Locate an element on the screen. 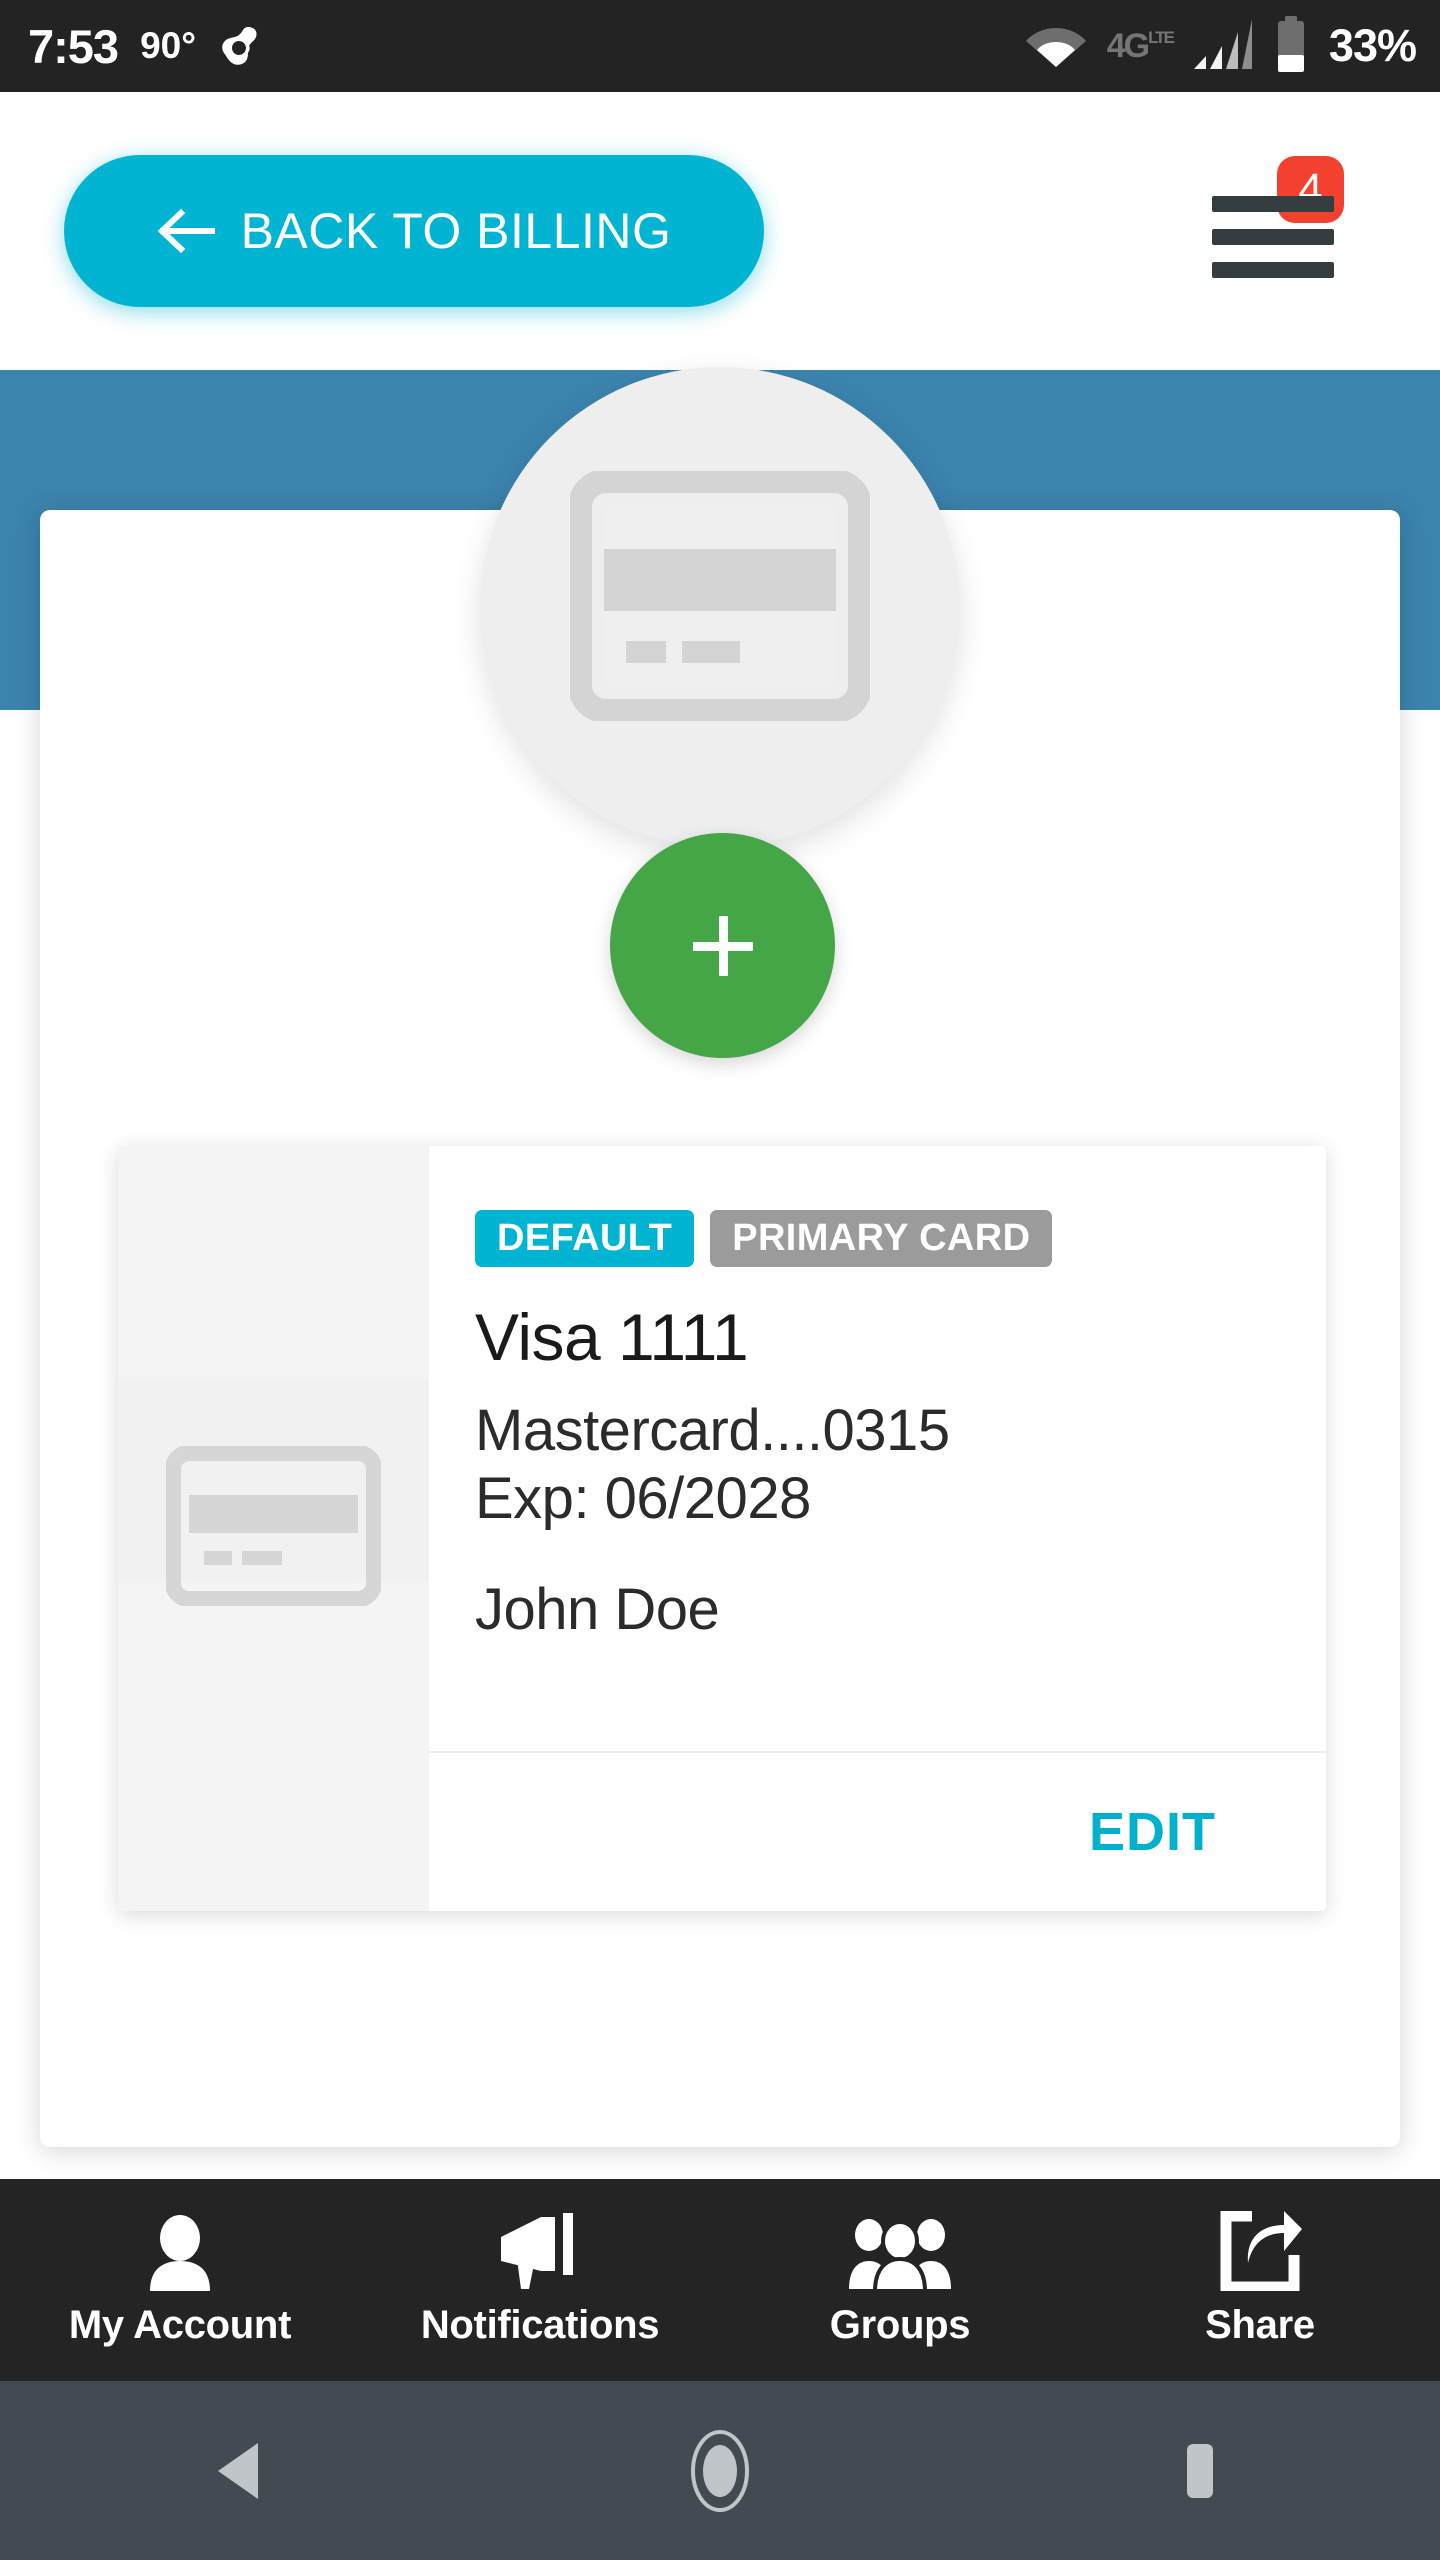 The image size is (1440, 2560). cellular-signal-icon is located at coordinates (1223, 46).